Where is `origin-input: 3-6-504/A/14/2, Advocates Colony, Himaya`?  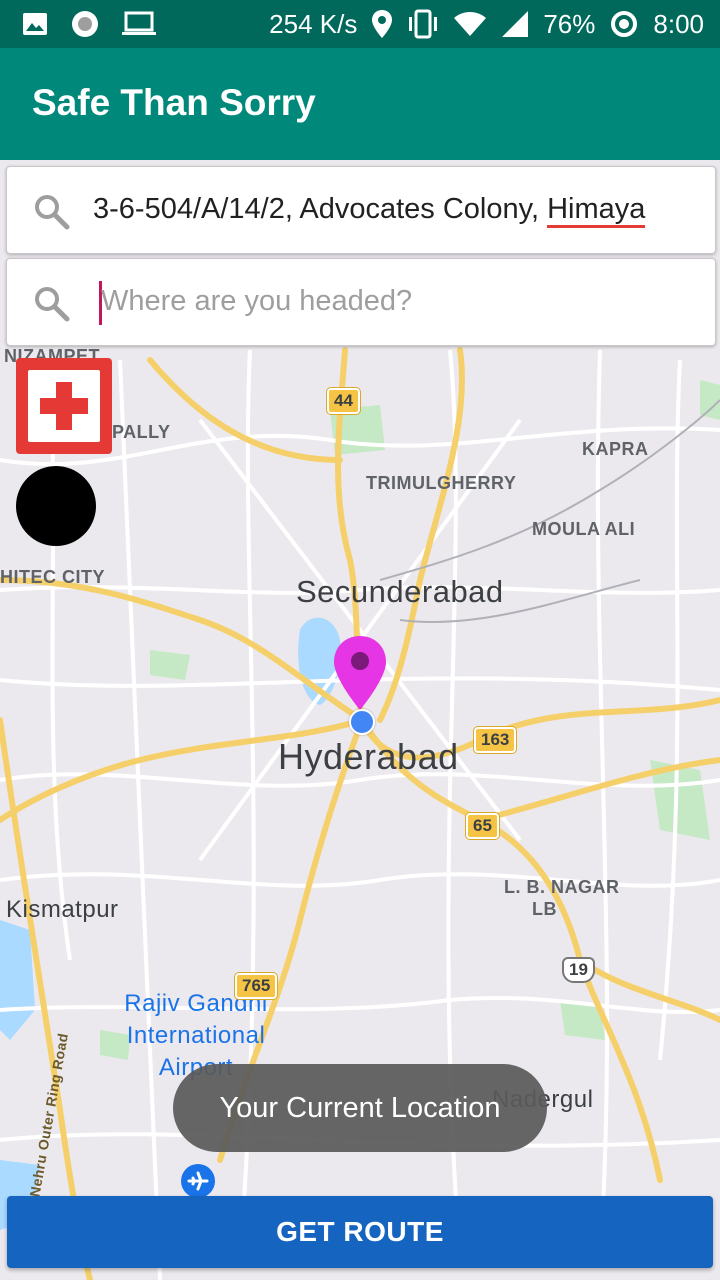
origin-input: 3-6-504/A/14/2, Advocates Colony, Himaya is located at coordinates (369, 210).